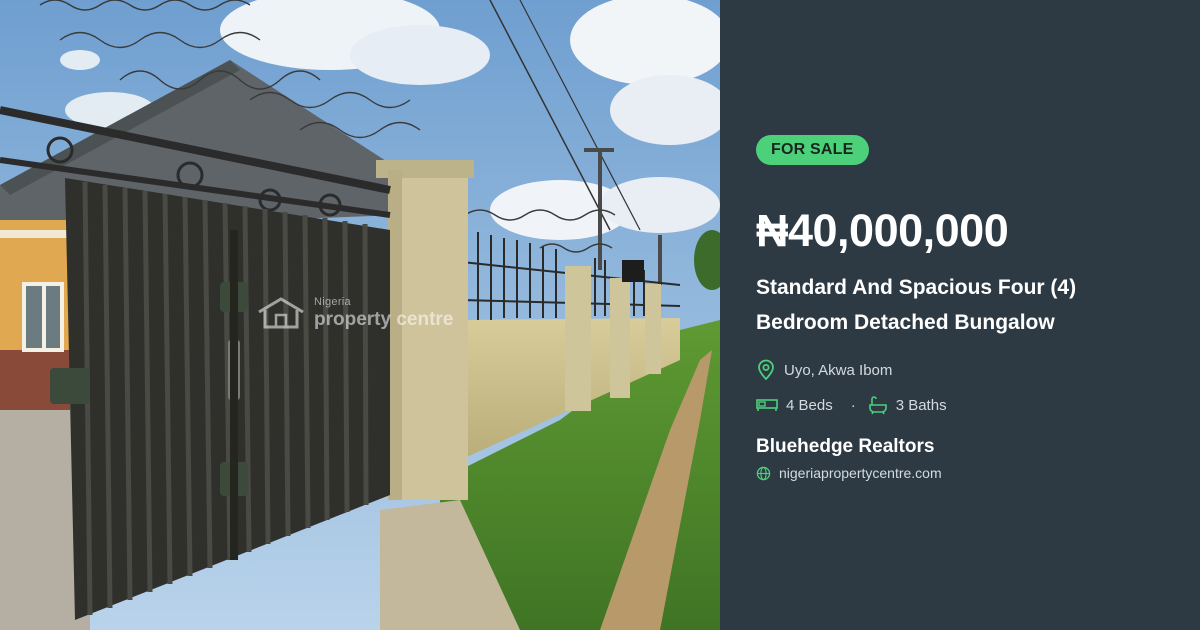 The height and width of the screenshot is (630, 1200). What do you see at coordinates (281, 313) in the screenshot?
I see `house-logo-icon` at bounding box center [281, 313].